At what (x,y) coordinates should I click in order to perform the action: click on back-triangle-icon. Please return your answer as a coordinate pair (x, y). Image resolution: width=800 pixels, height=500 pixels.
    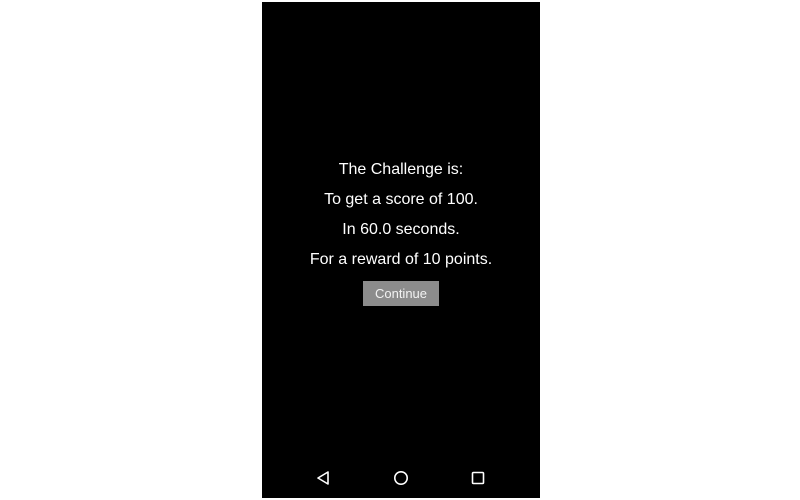
    Looking at the image, I should click on (323, 478).